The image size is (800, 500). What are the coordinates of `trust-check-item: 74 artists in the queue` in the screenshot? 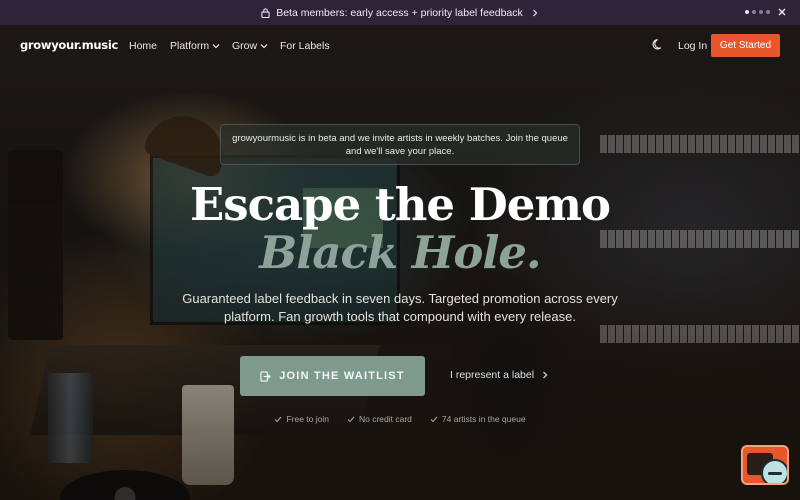 It's located at (478, 419).